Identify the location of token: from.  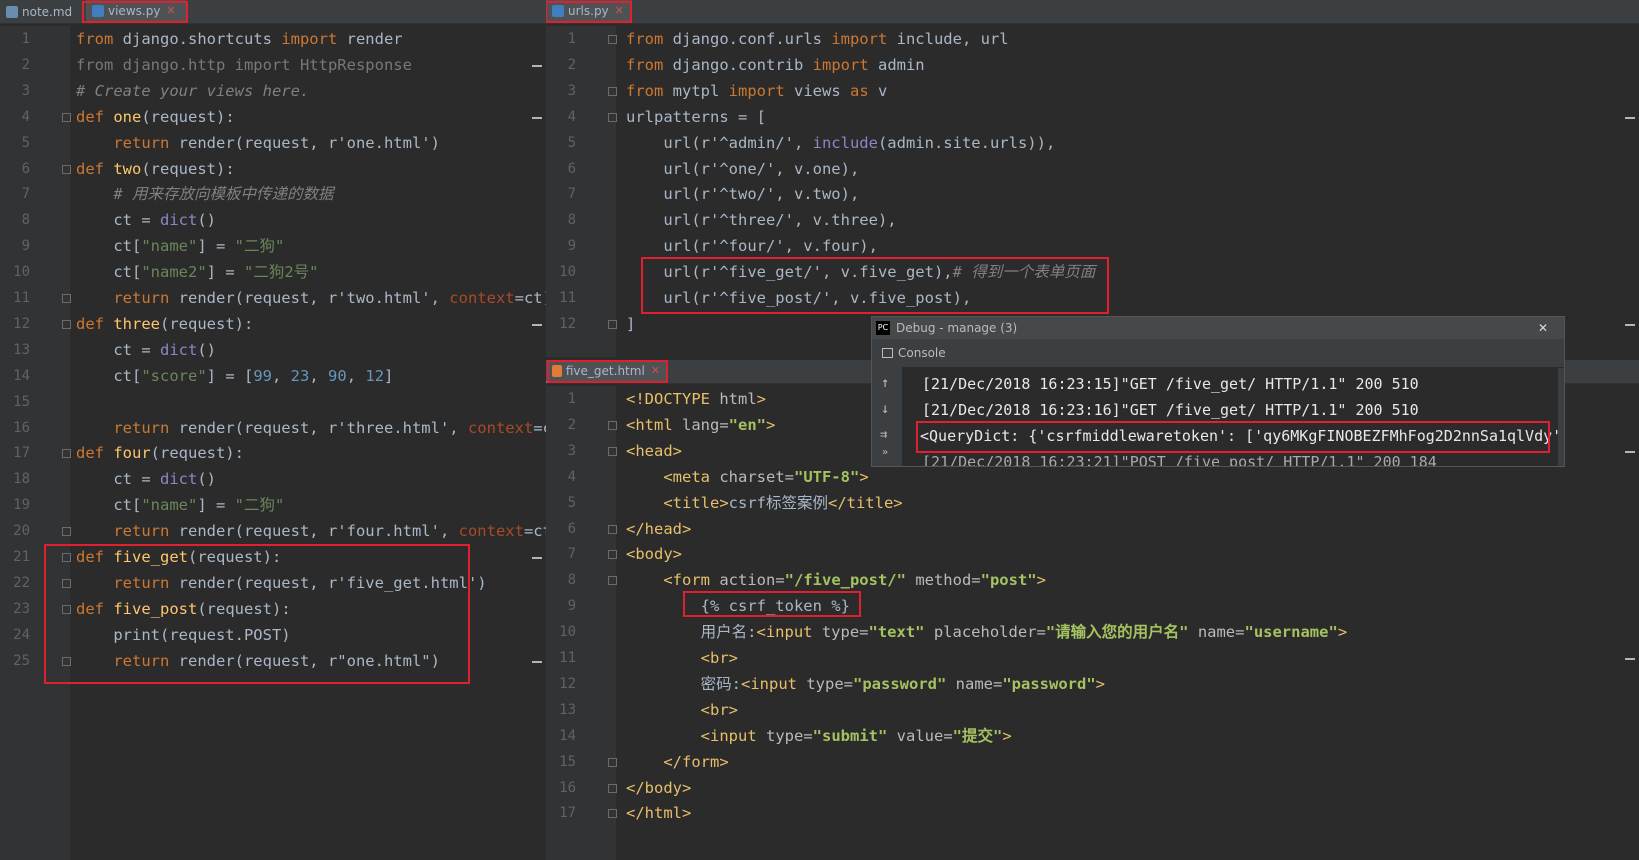
(649, 39).